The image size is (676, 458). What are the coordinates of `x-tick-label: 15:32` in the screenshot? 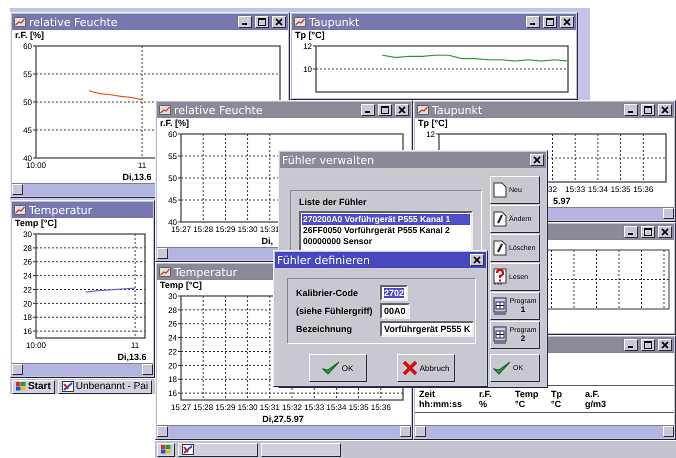 It's located at (292, 407).